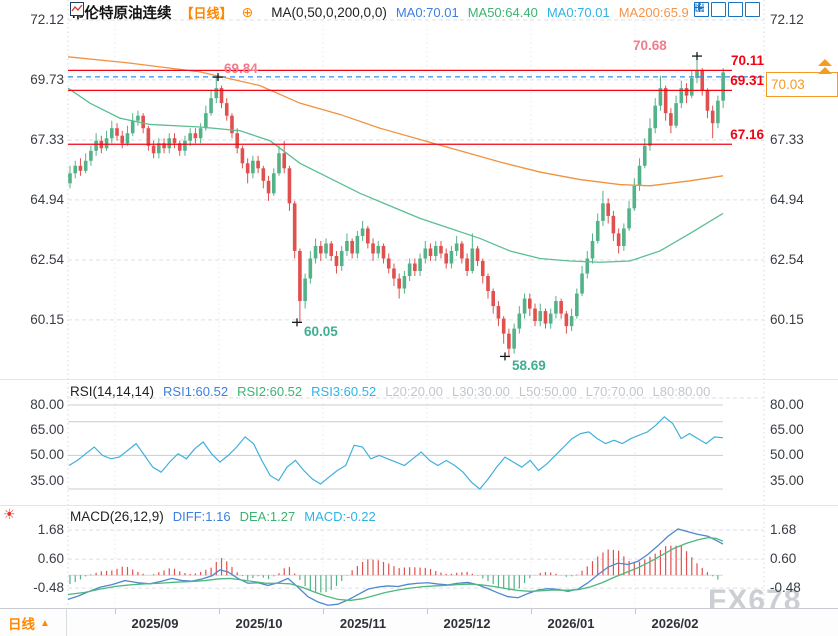 Image resolution: width=838 pixels, height=636 pixels. I want to click on play-chart-icon, so click(719, 9).